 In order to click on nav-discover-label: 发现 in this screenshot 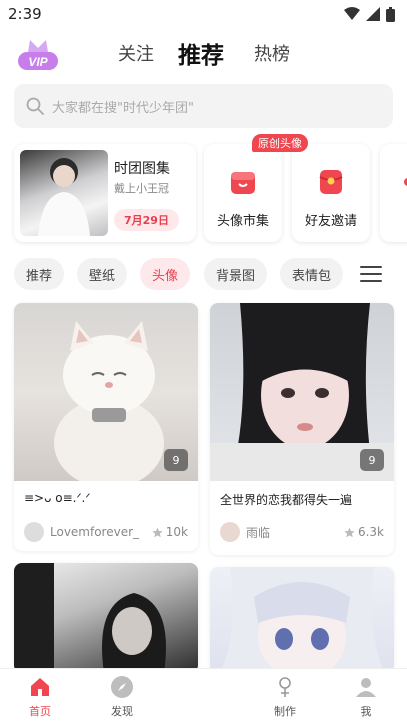, I will do `click(122, 711)`.